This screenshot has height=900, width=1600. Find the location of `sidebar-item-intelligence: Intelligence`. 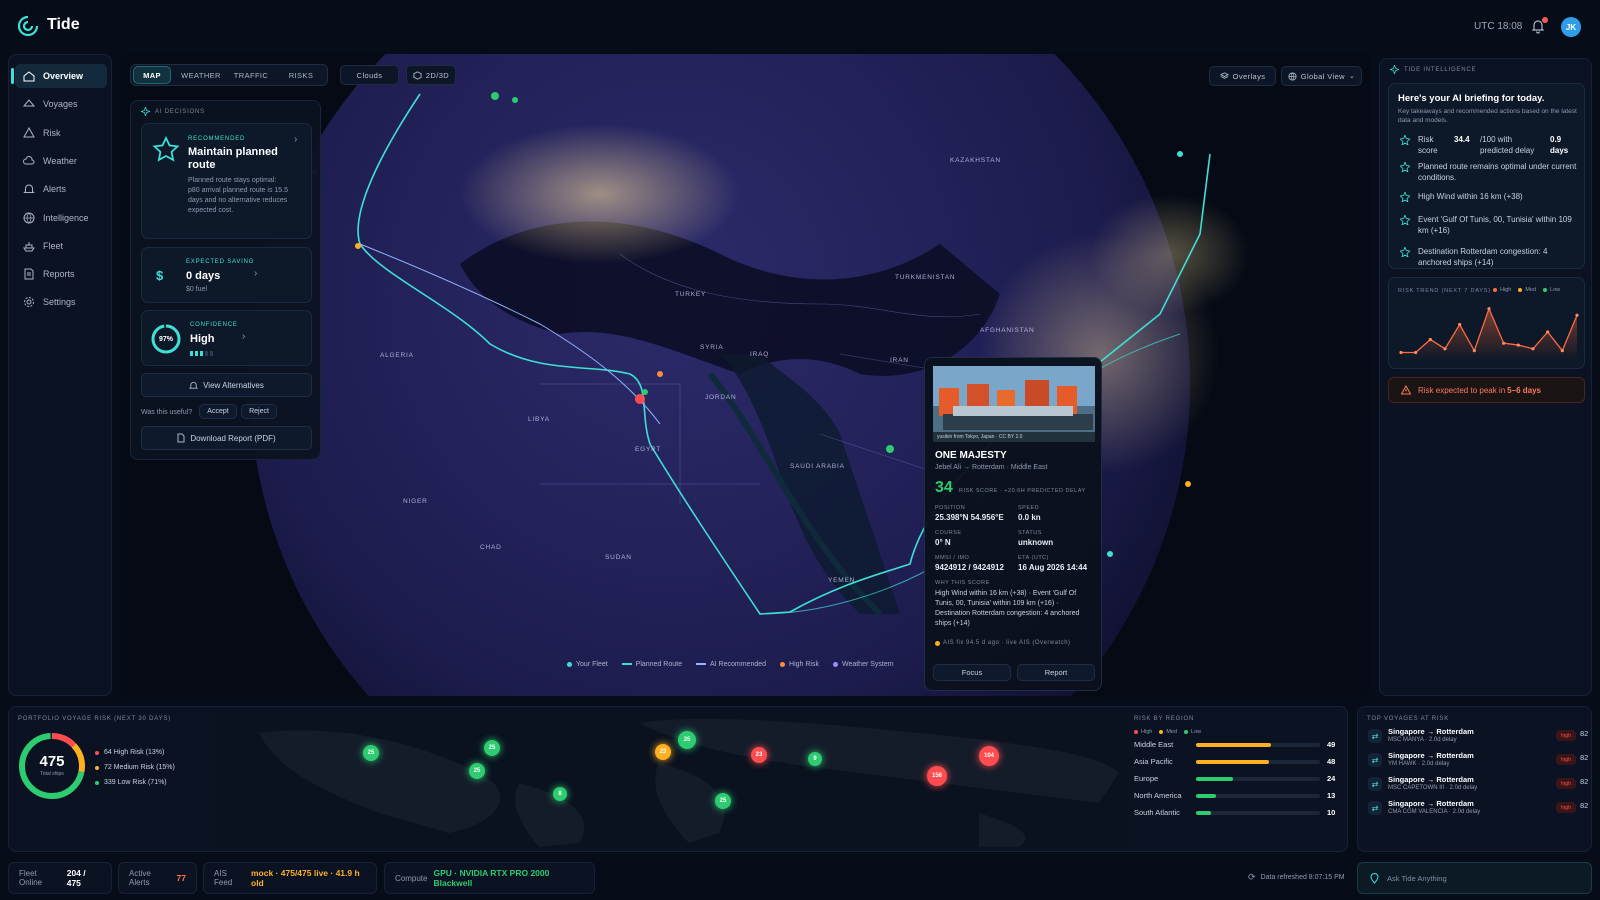

sidebar-item-intelligence: Intelligence is located at coordinates (61, 218).